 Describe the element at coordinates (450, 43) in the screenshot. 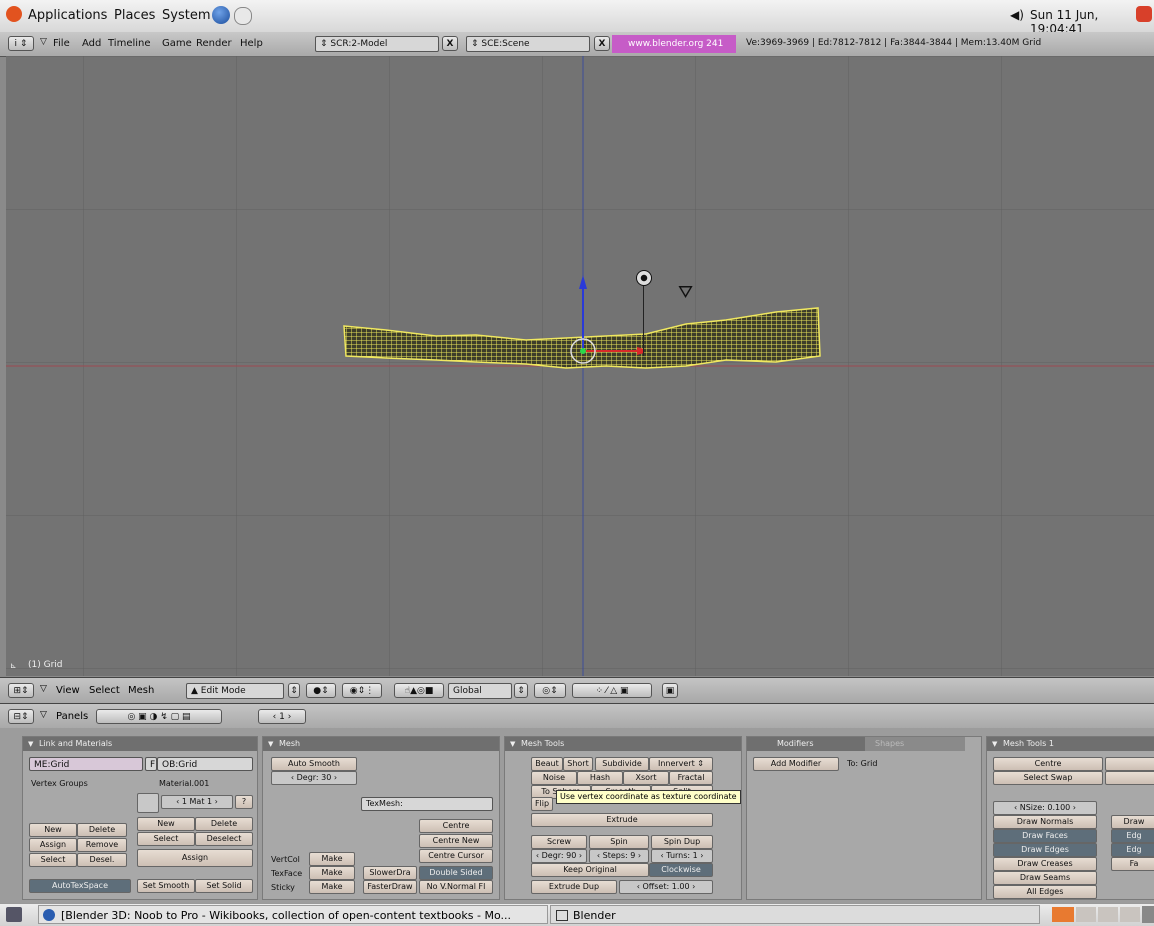

I see `delete-screen-icon: X` at that location.